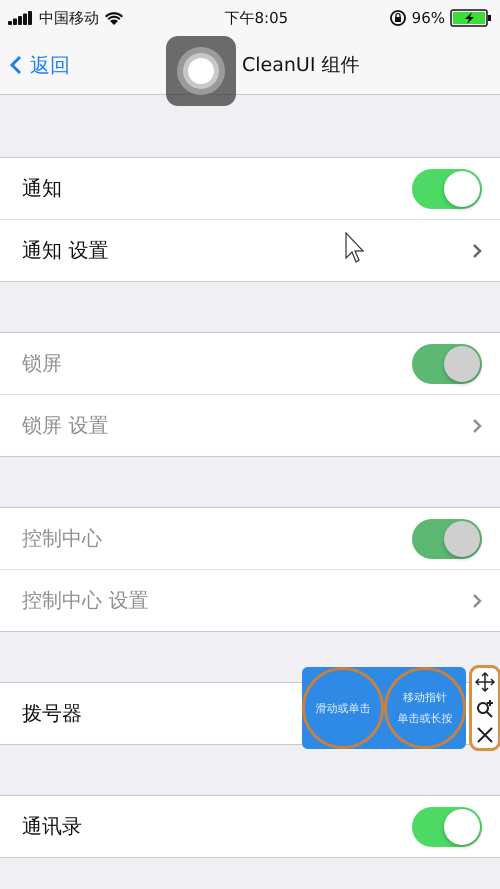  What do you see at coordinates (42, 188) in the screenshot?
I see `row-label: 通知` at bounding box center [42, 188].